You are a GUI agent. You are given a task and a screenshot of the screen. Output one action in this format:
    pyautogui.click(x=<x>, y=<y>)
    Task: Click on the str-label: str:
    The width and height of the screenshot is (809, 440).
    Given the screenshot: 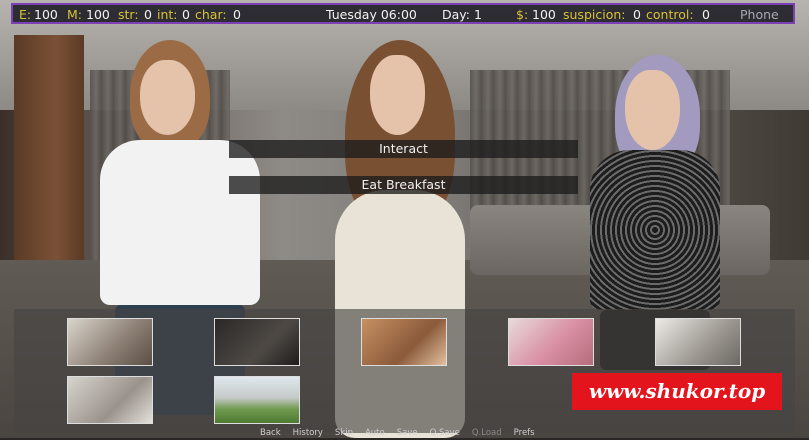 What is the action you would take?
    pyautogui.click(x=128, y=14)
    